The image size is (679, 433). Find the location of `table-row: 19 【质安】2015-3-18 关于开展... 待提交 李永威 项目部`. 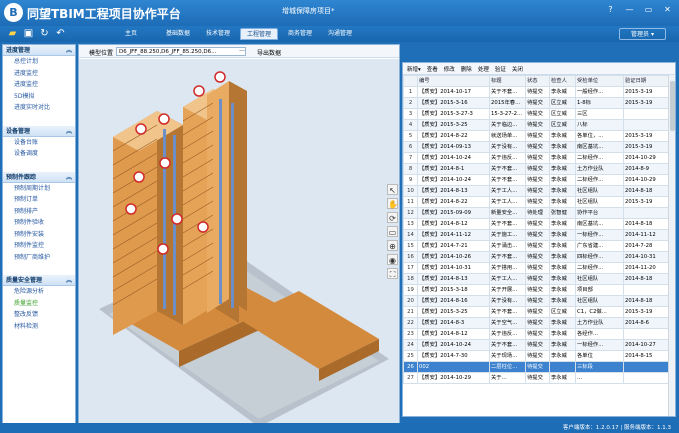

table-row: 19 【质安】2015-3-18 关于开展... 待提交 李永威 项目部 is located at coordinates (536, 290).